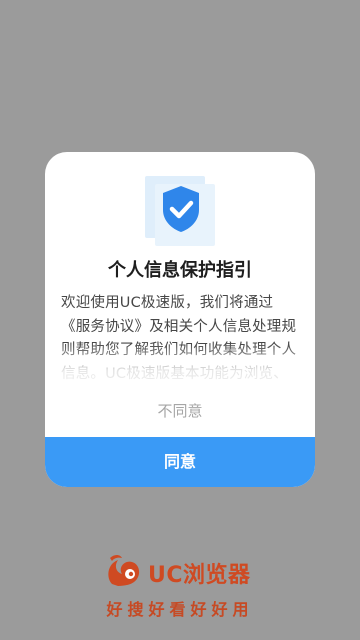  Describe the element at coordinates (180, 211) in the screenshot. I see `shield-check-icon` at that location.